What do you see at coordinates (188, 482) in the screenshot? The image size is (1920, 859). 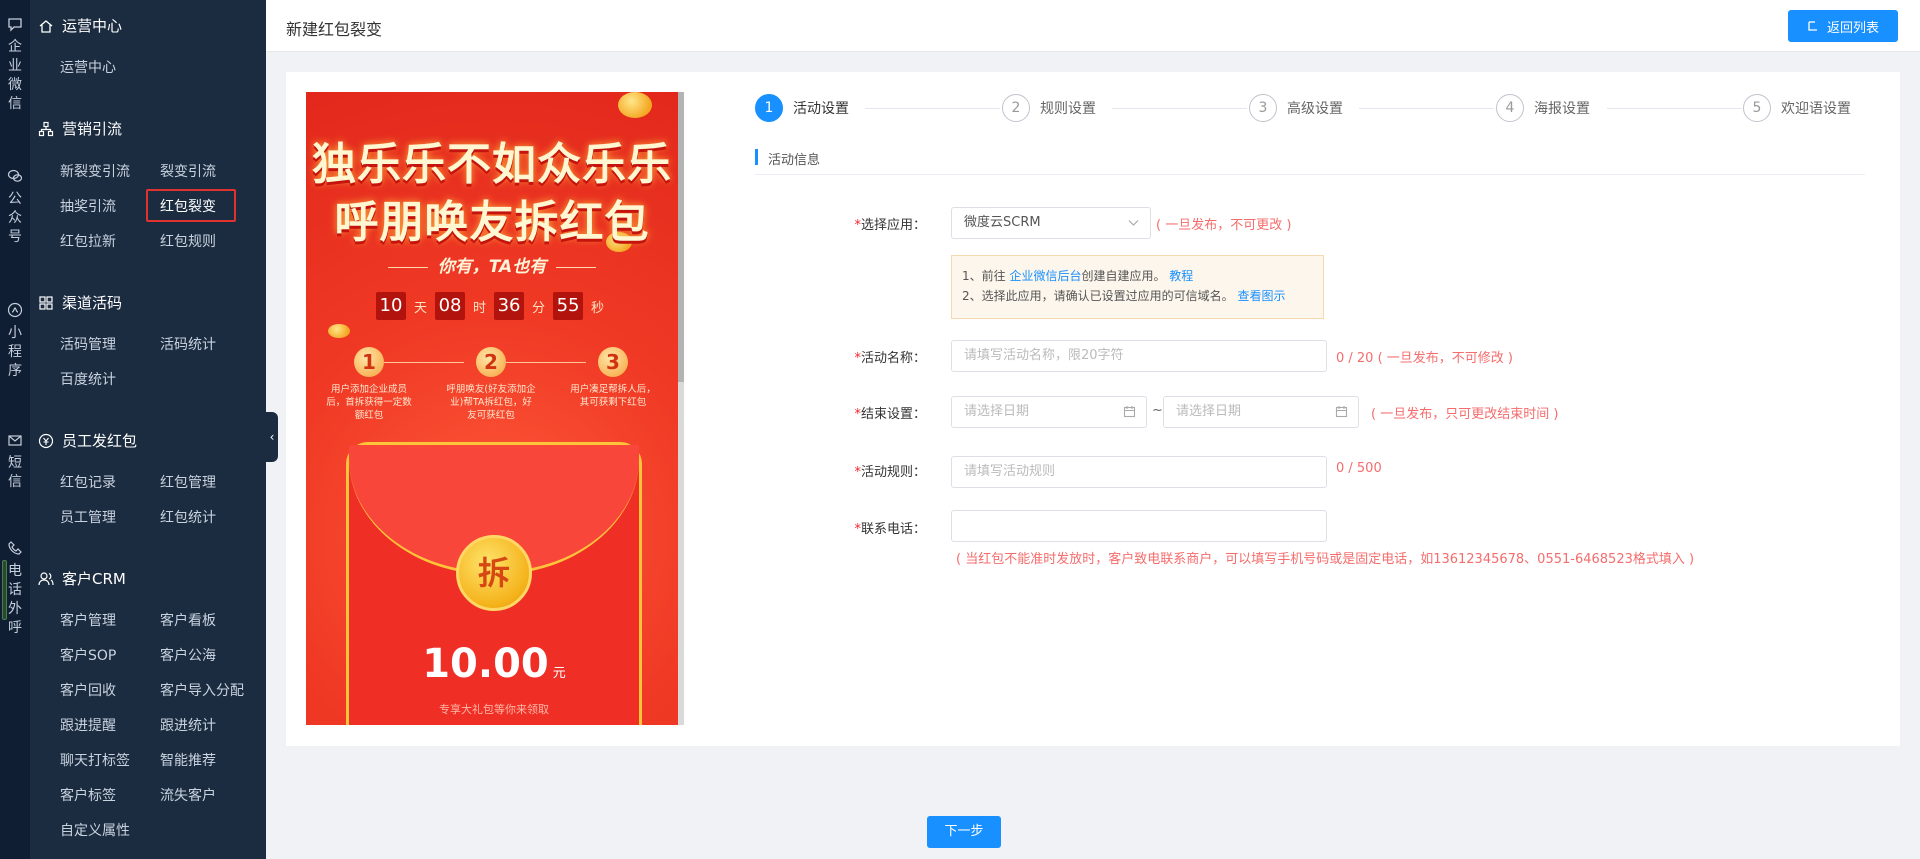 I see `sidebar-item-red-packet-management: 红包管理` at bounding box center [188, 482].